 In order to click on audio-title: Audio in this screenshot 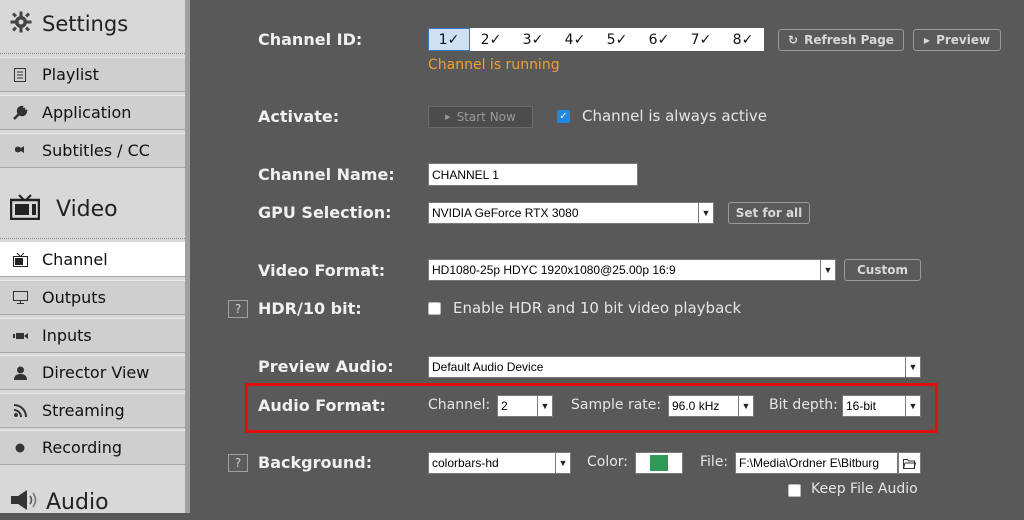, I will do `click(77, 502)`.